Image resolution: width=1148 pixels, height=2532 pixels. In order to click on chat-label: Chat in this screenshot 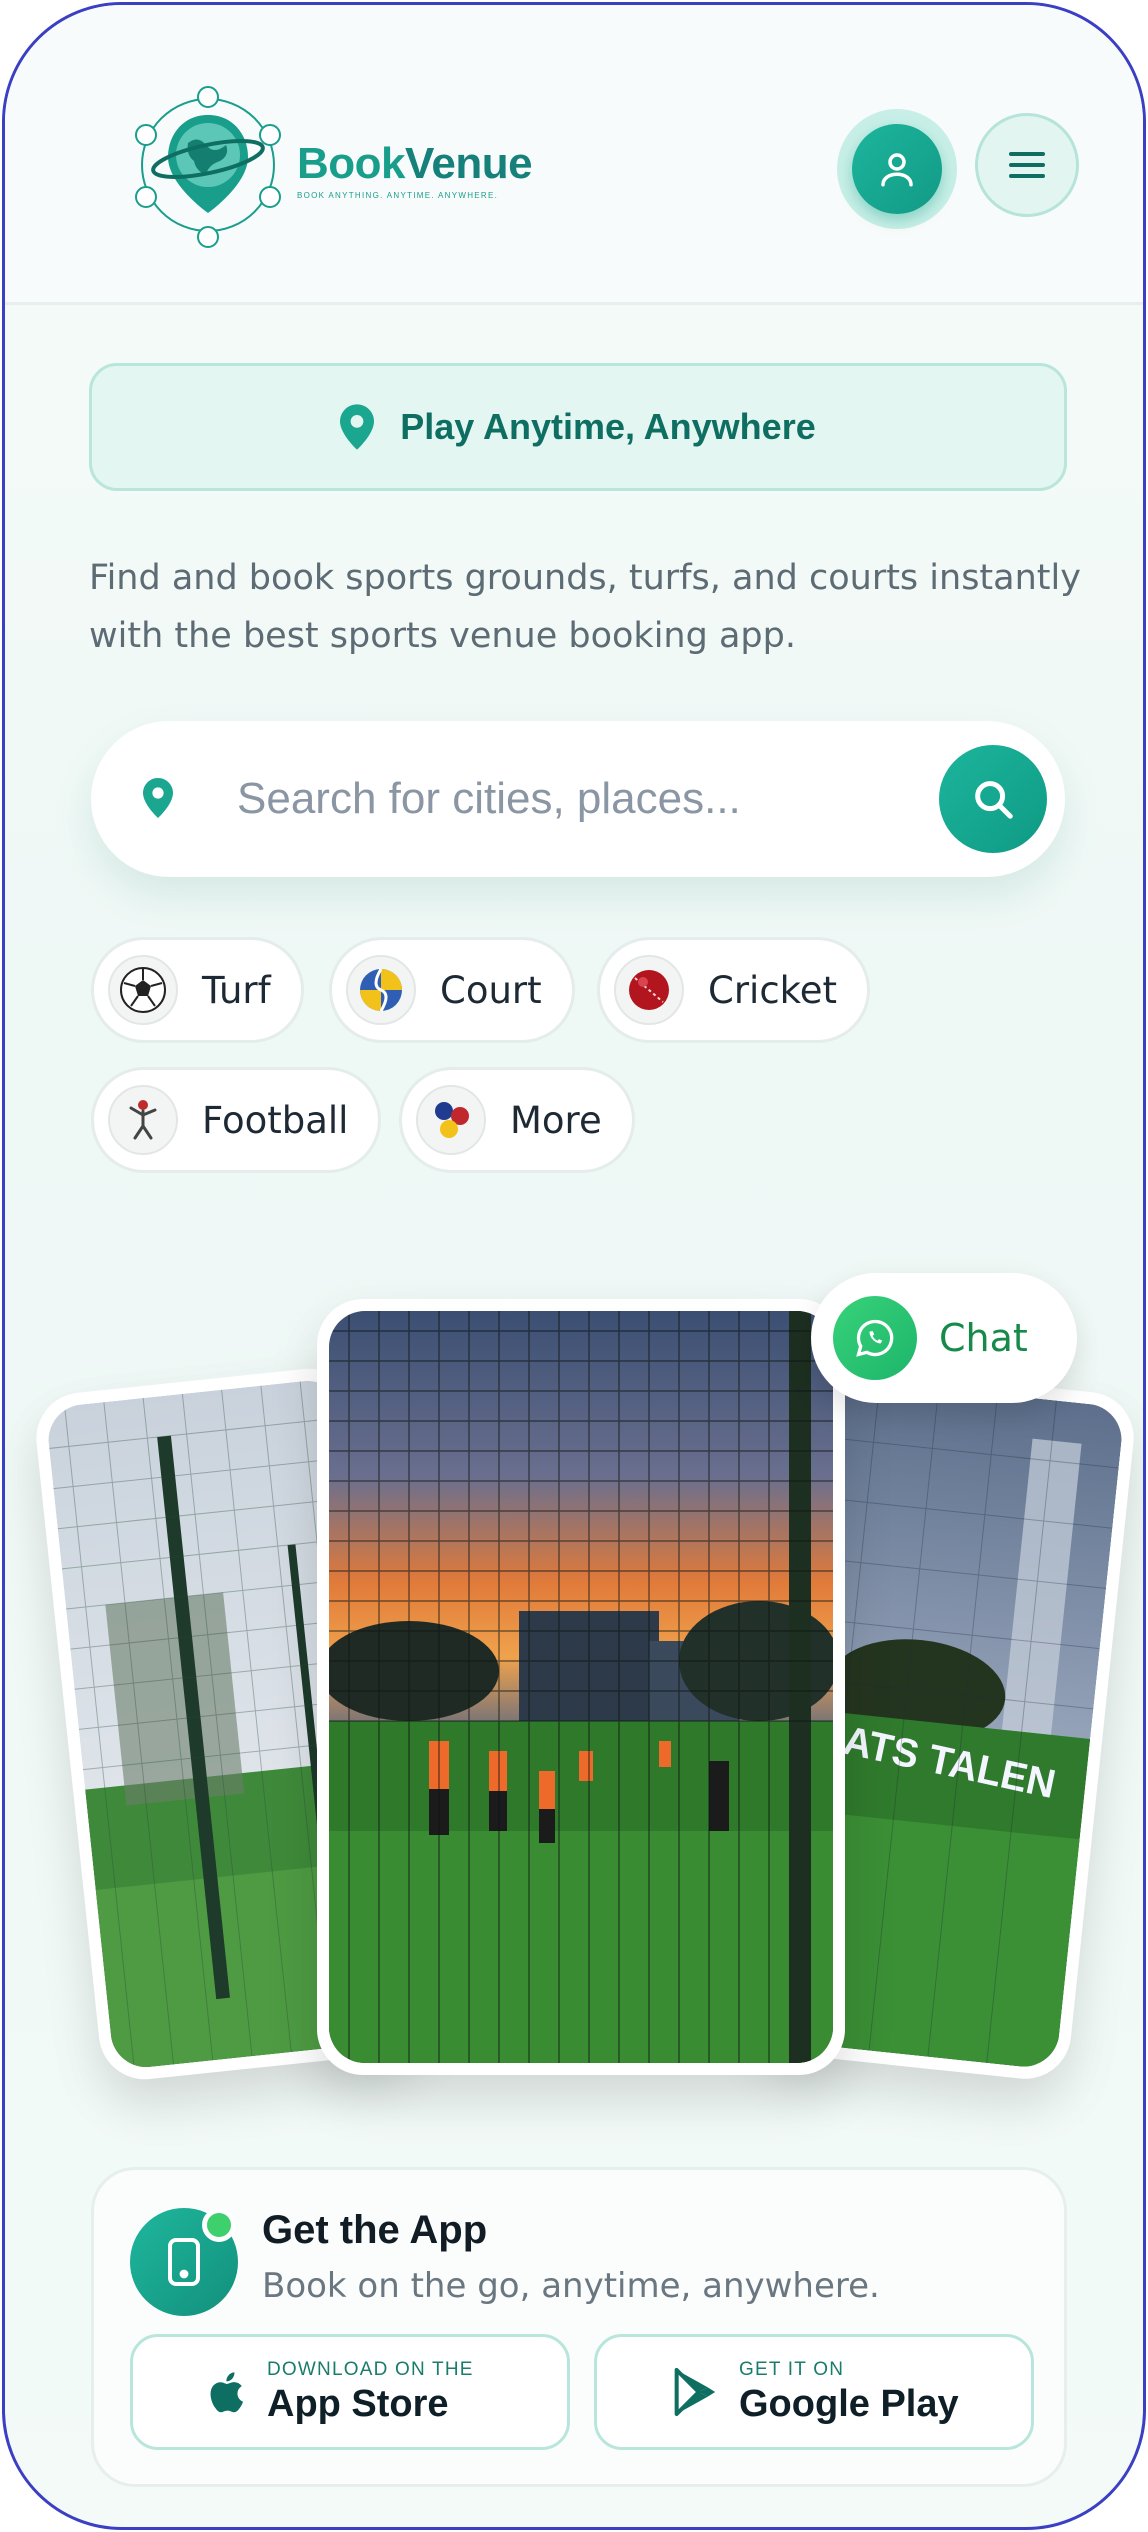, I will do `click(983, 1338)`.